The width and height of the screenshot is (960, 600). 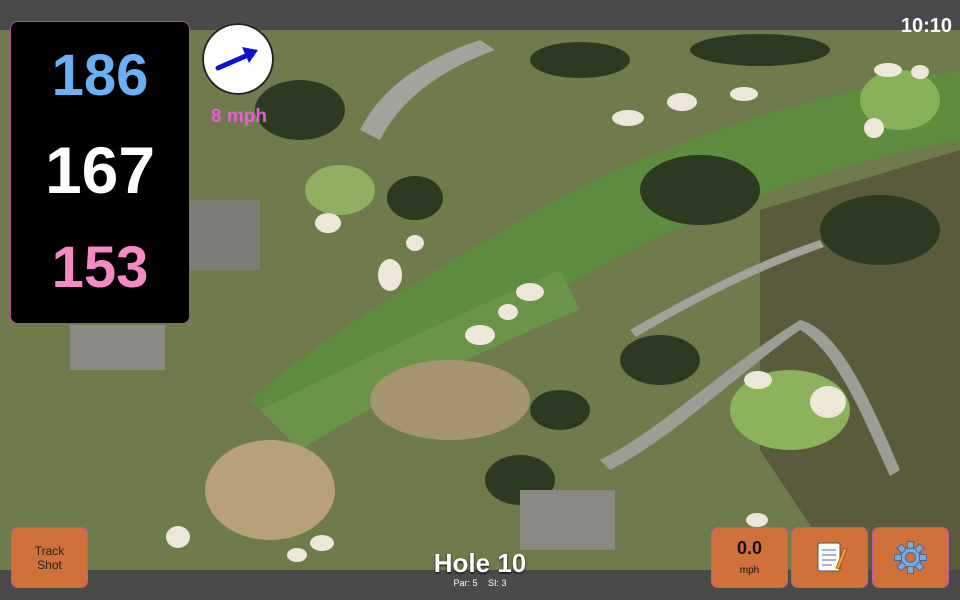 I want to click on speed-button: 0.0 mph, so click(x=749, y=557).